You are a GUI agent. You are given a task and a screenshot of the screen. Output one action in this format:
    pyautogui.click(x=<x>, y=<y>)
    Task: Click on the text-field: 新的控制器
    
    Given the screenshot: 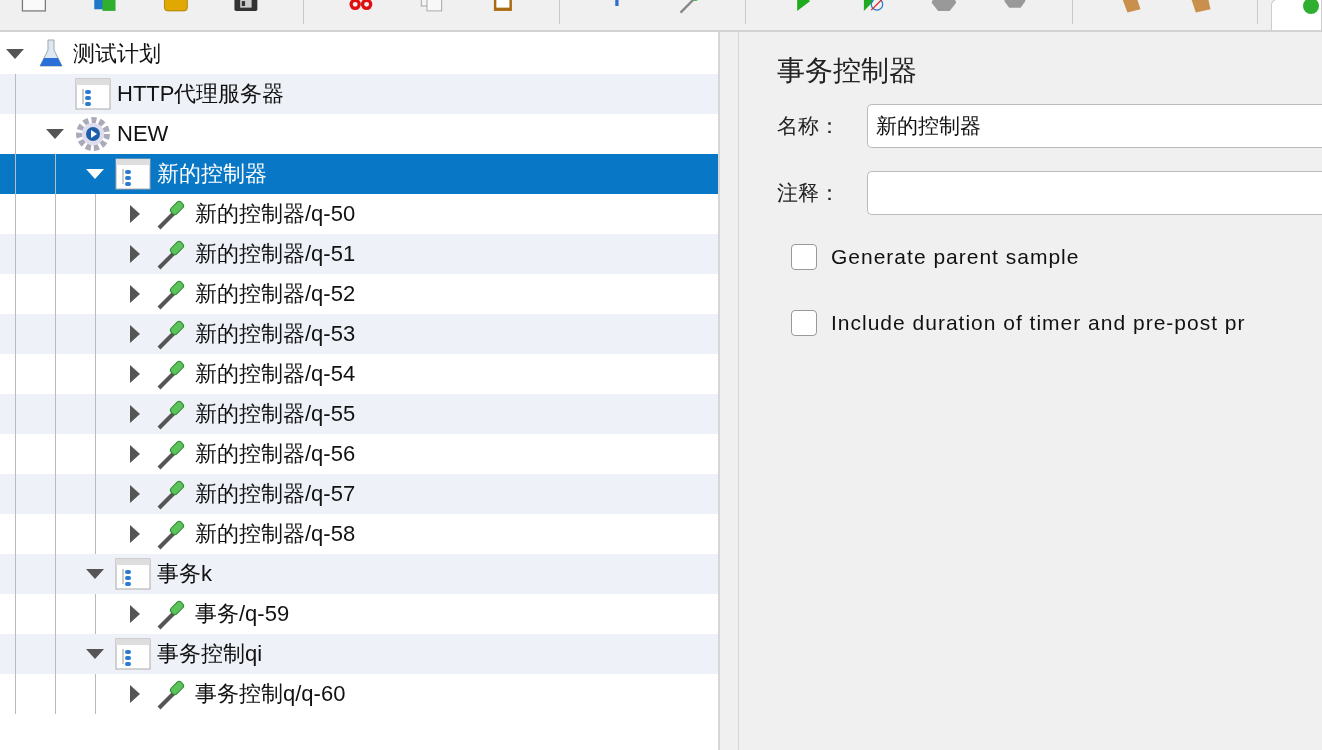 What is the action you would take?
    pyautogui.click(x=1094, y=126)
    